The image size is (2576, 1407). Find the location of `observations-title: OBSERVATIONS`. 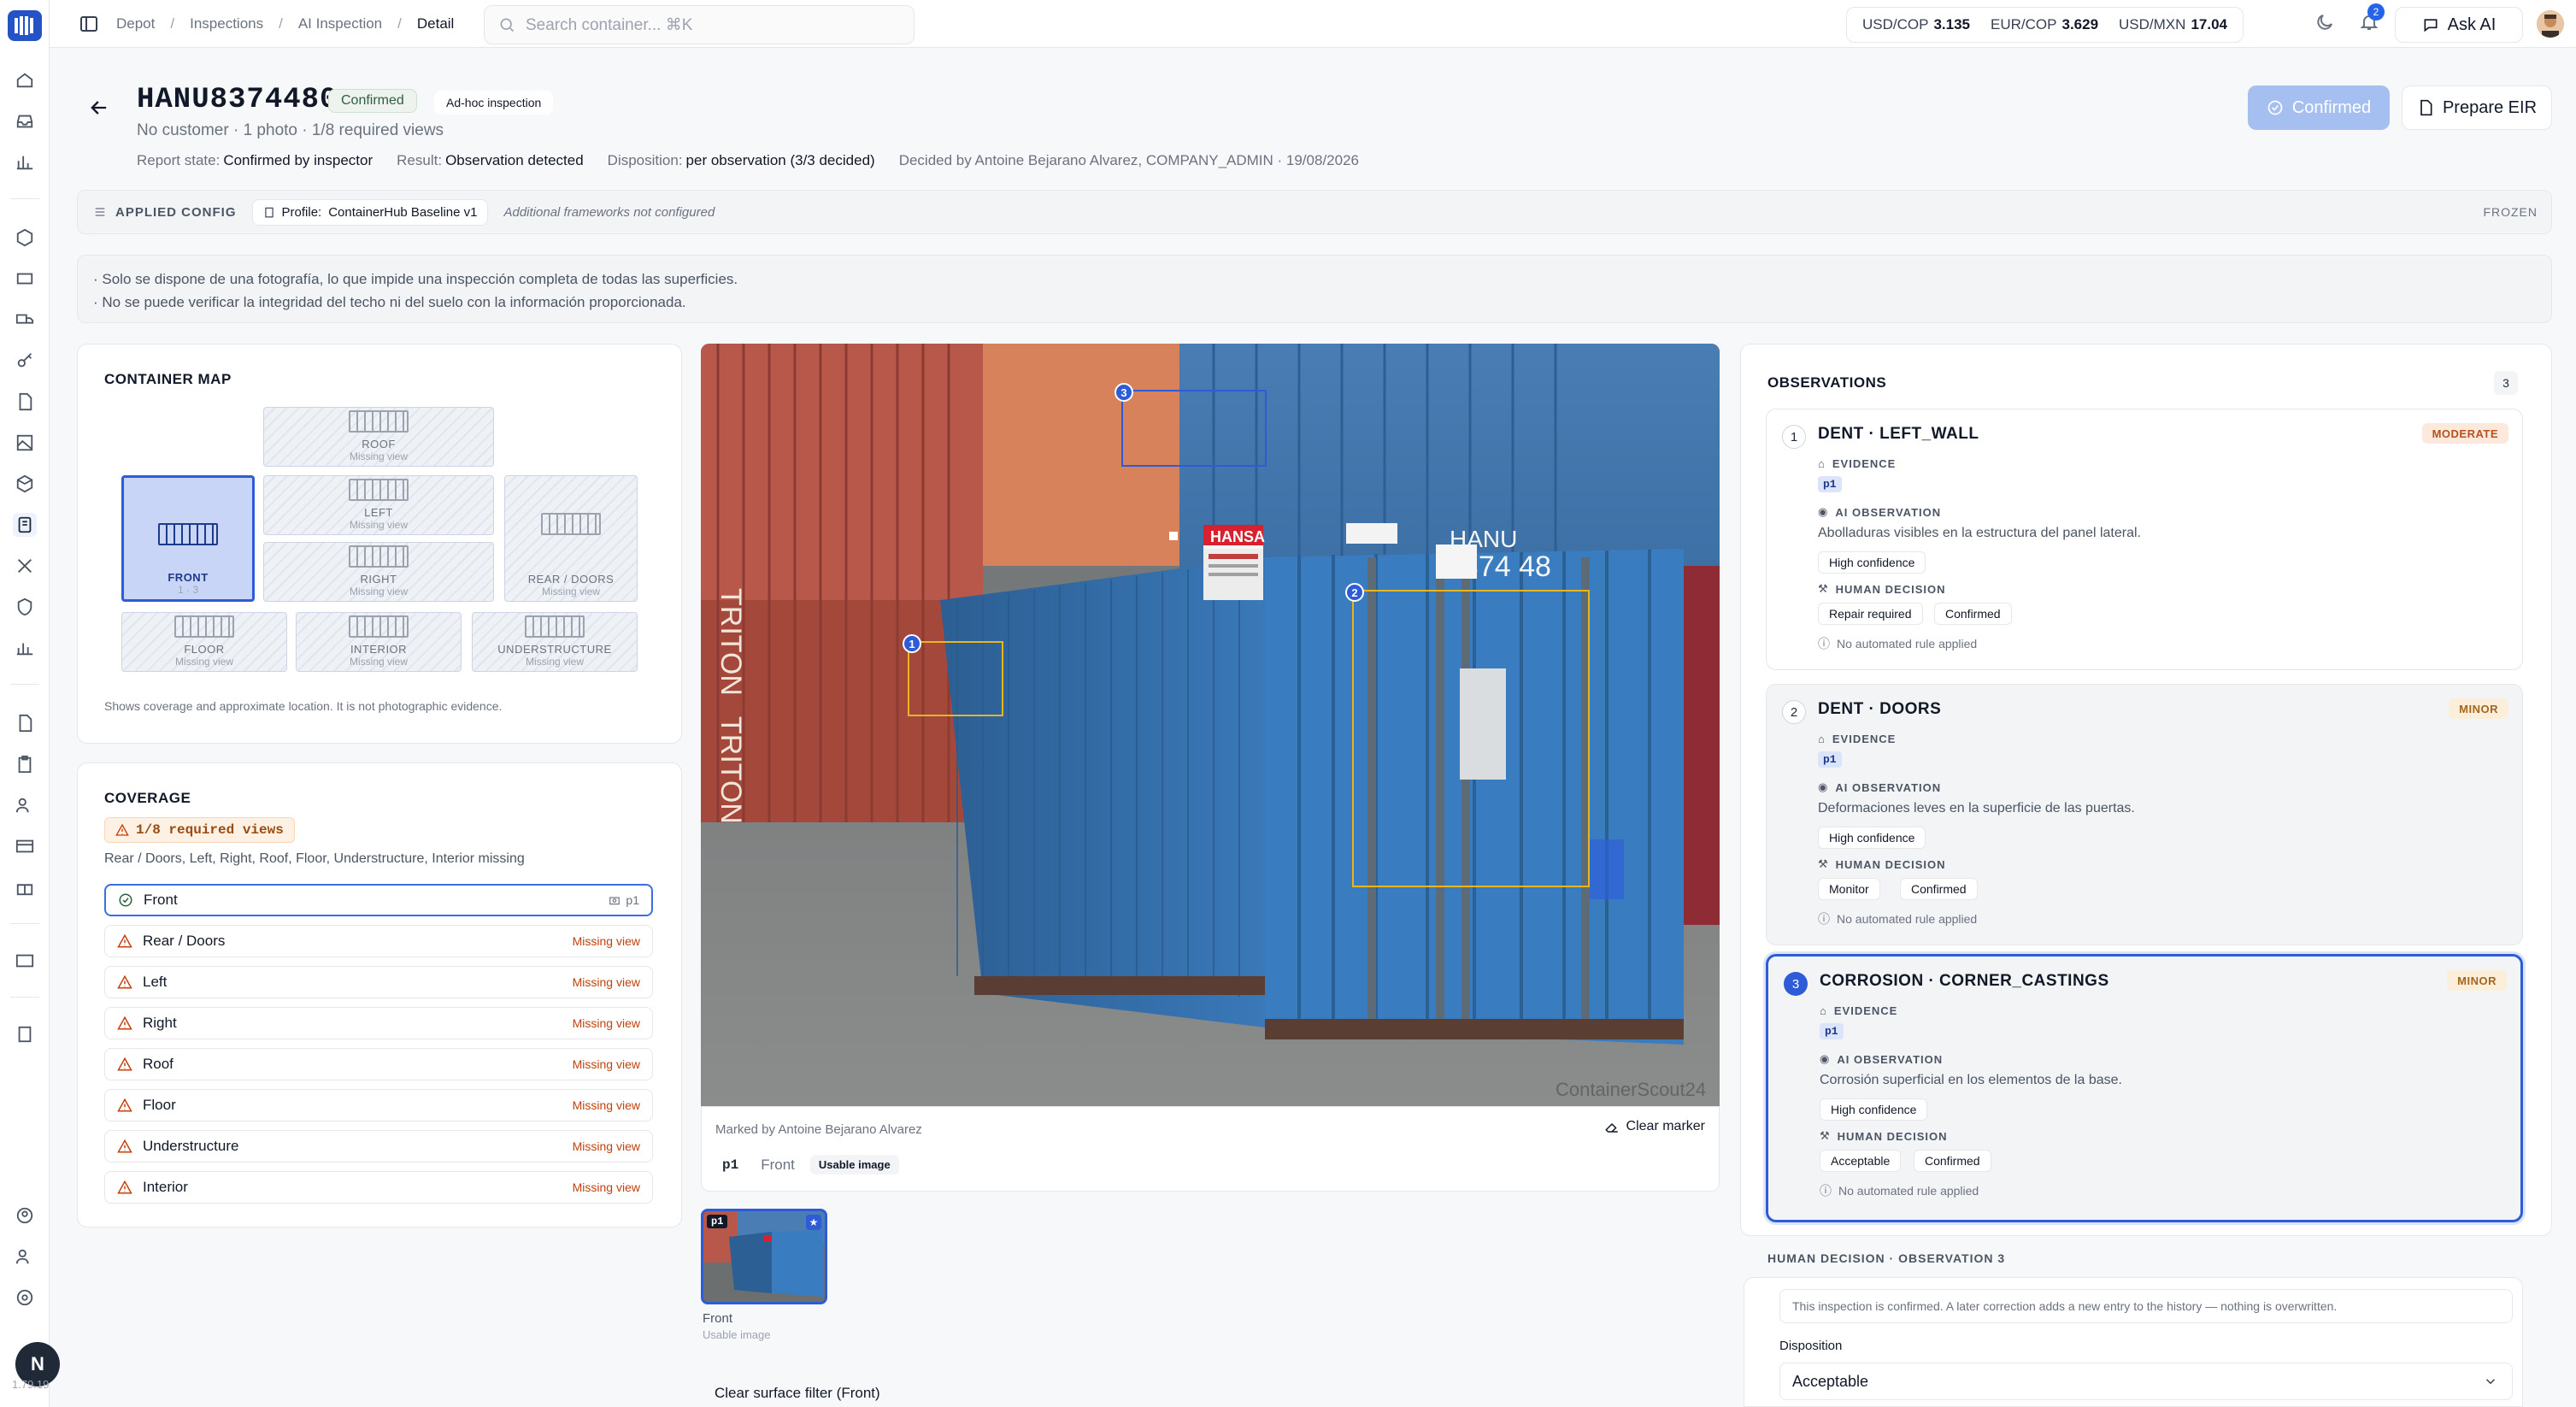

observations-title: OBSERVATIONS is located at coordinates (1827, 382).